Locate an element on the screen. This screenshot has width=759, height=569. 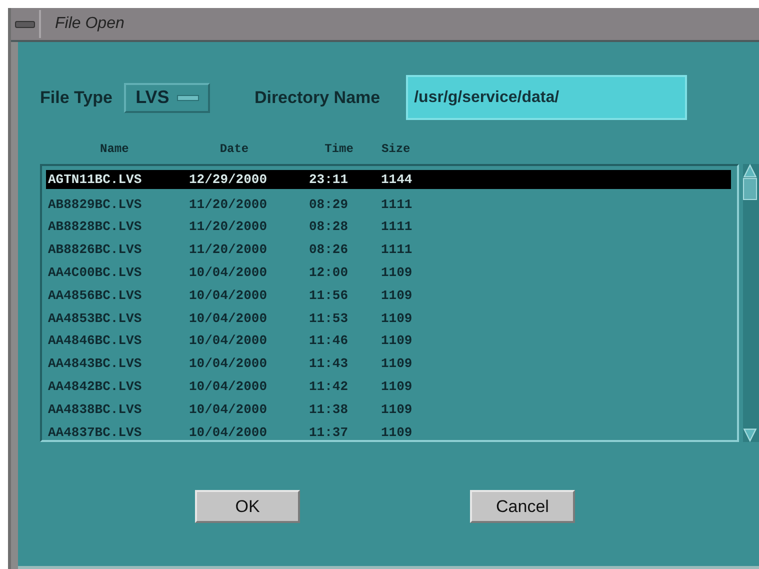
column-header: Size is located at coordinates (395, 150).